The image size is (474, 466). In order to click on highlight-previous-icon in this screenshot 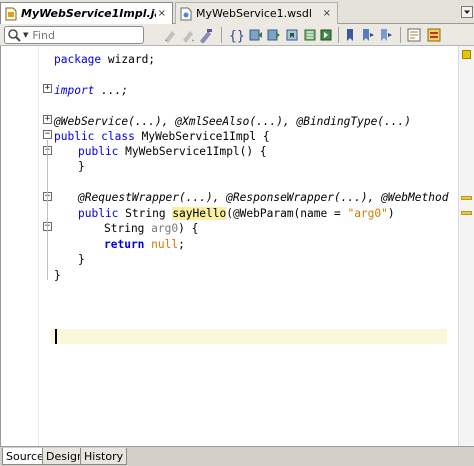, I will do `click(170, 35)`.